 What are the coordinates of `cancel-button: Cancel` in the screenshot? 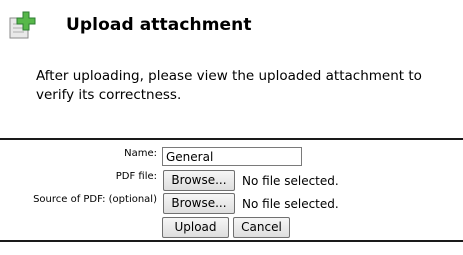 It's located at (261, 227).